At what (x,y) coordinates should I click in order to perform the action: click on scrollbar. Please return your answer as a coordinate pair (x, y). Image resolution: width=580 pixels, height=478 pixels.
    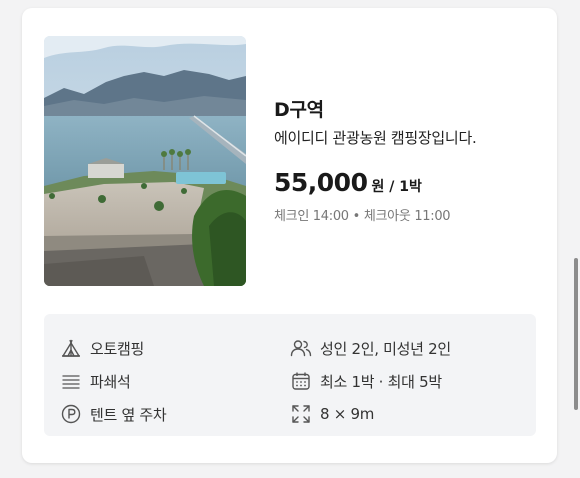
    Looking at the image, I should click on (576, 334).